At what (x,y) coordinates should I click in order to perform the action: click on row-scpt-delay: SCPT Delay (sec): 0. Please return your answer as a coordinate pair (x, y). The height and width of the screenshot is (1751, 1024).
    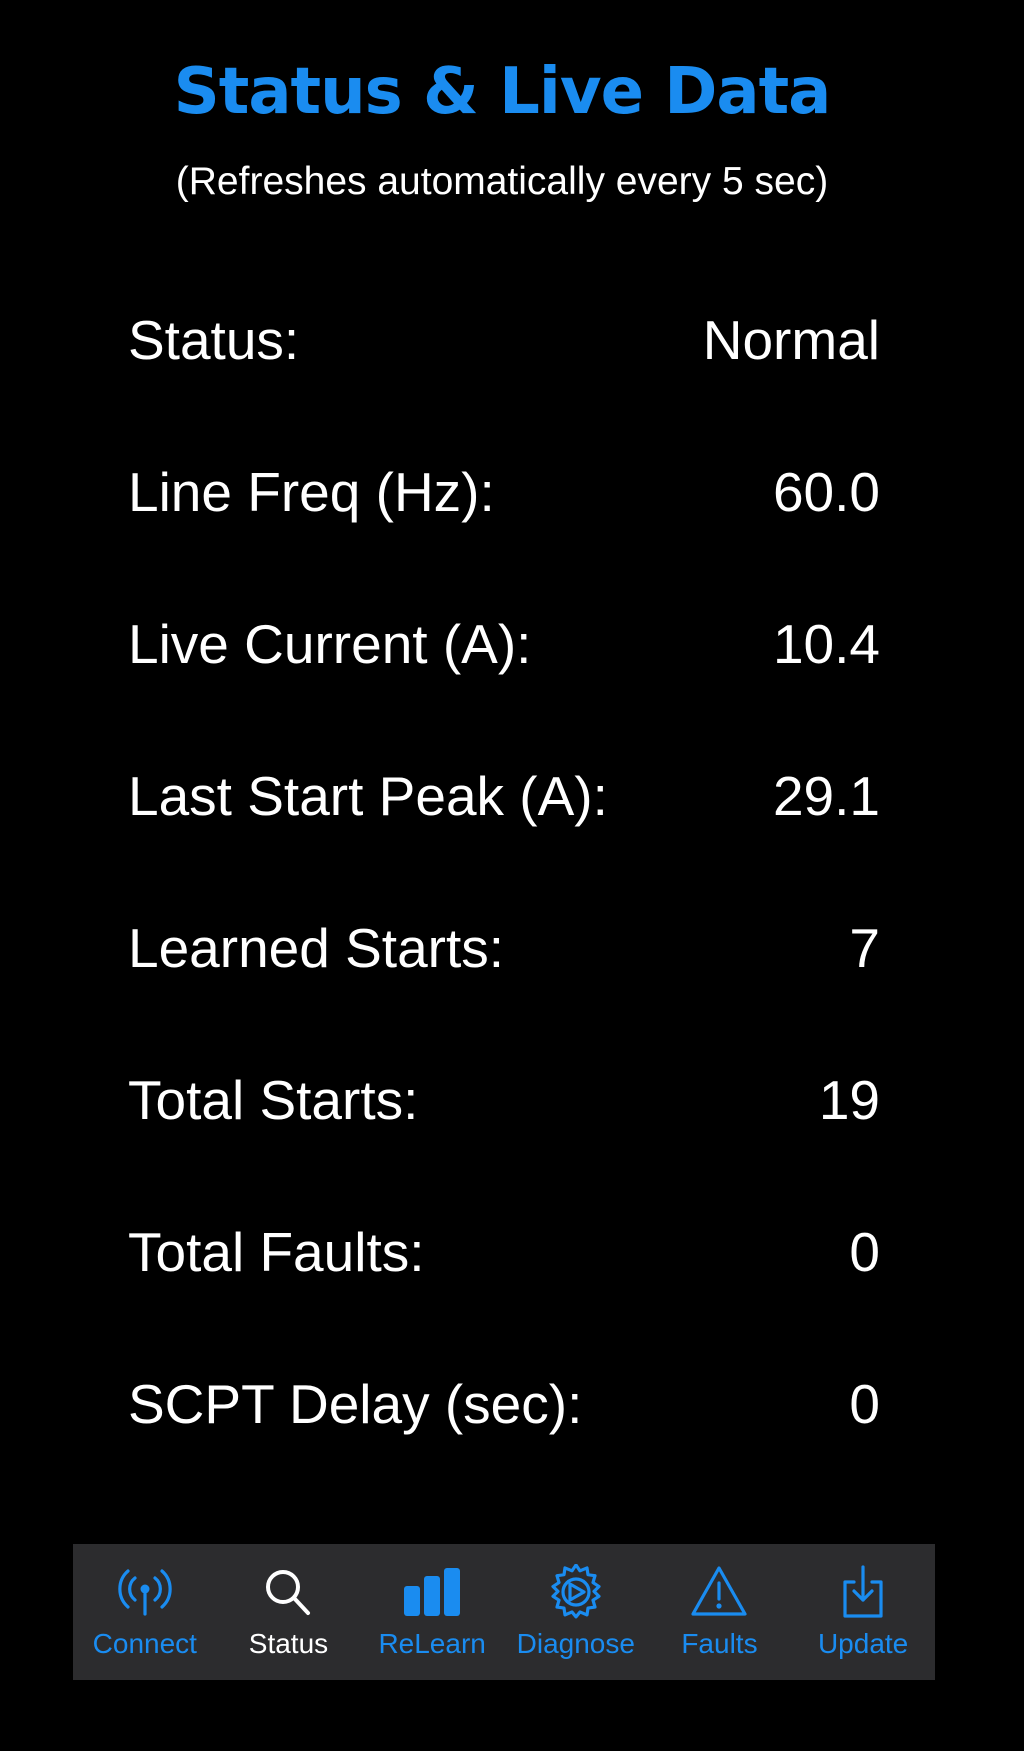
    Looking at the image, I should click on (504, 1404).